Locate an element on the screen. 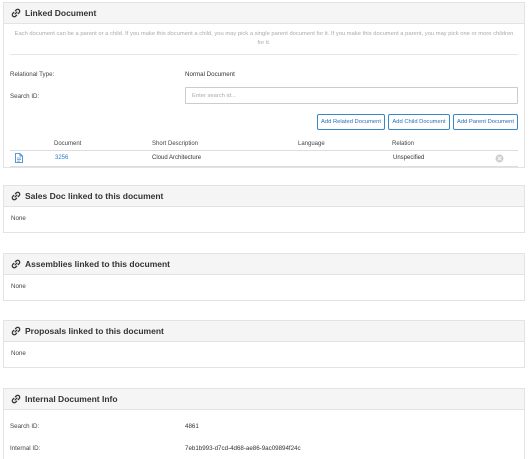  add-related-document-button: Add Related Document is located at coordinates (351, 122).